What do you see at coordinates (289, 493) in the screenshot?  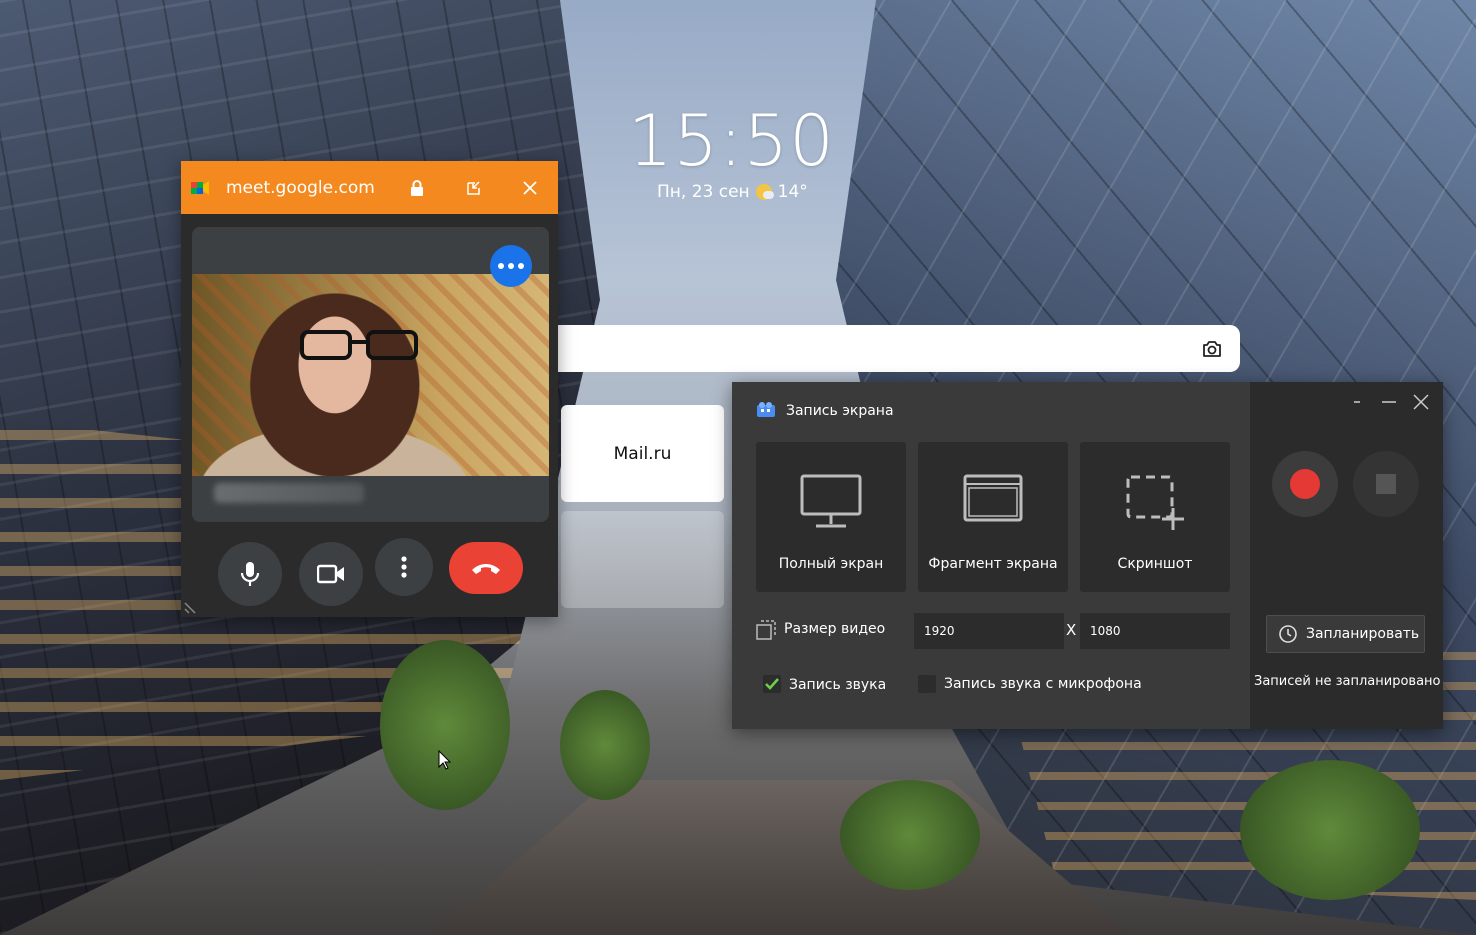 I see `participant-name-blurred` at bounding box center [289, 493].